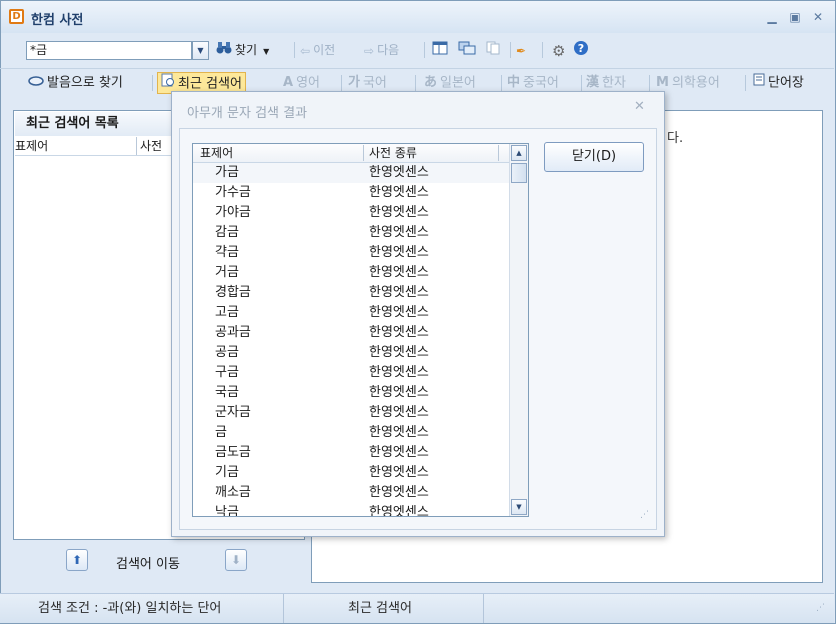 The width and height of the screenshot is (836, 624). I want to click on settings-button: ⚙, so click(560, 50).